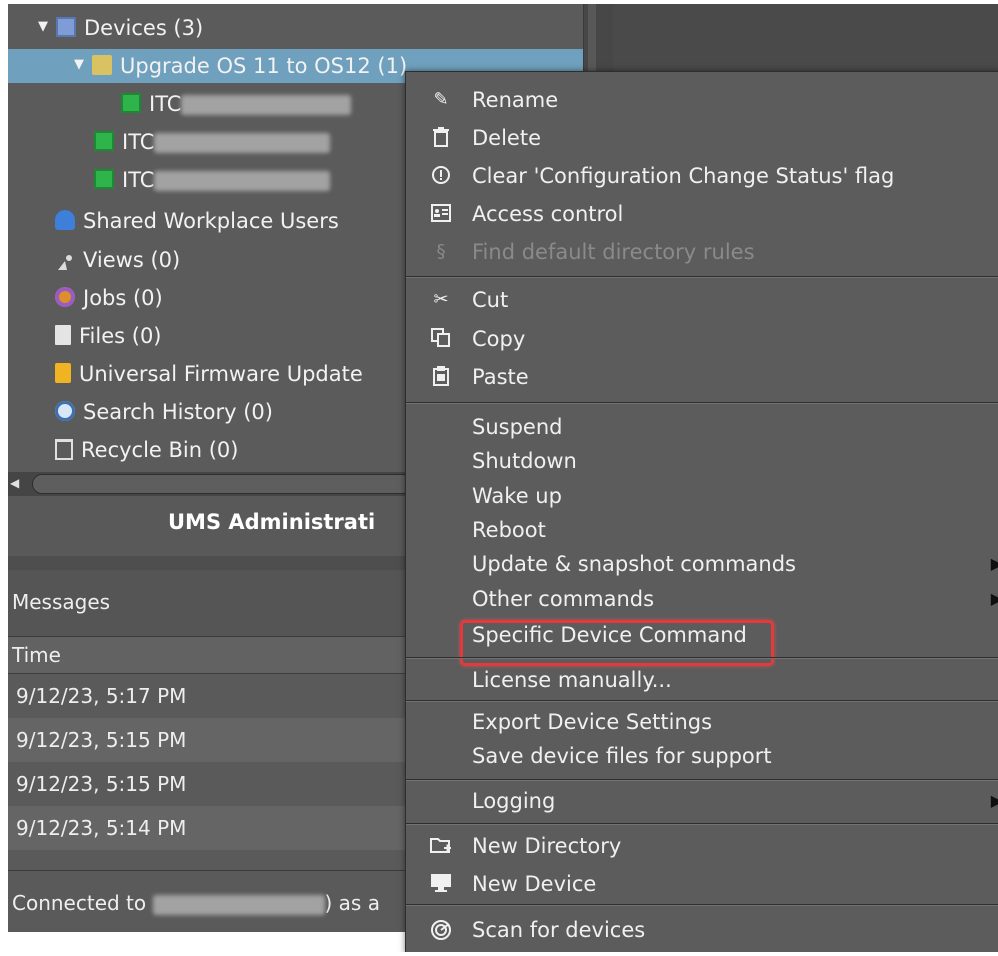 This screenshot has width=998, height=956. I want to click on tree-node-devices: ▼ Devices (3), so click(120, 28).